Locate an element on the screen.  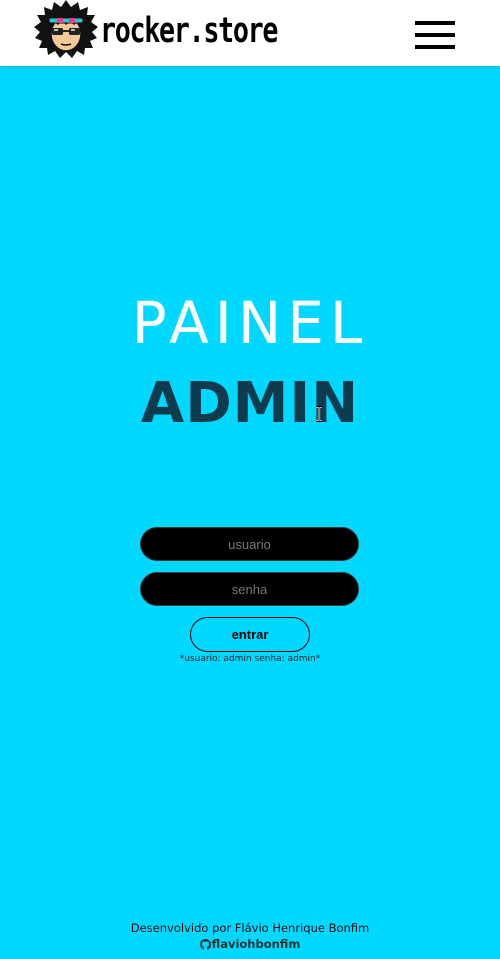
footer-credit: Desenvolvido por Flávio Henrique Bonfim is located at coordinates (250, 928).